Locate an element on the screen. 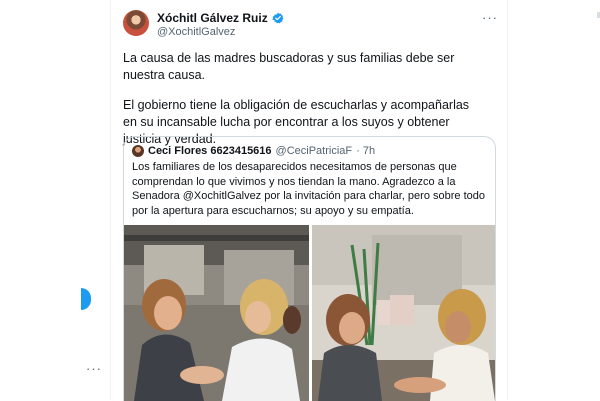 The width and height of the screenshot is (600, 401). photo-left-image is located at coordinates (216, 313).